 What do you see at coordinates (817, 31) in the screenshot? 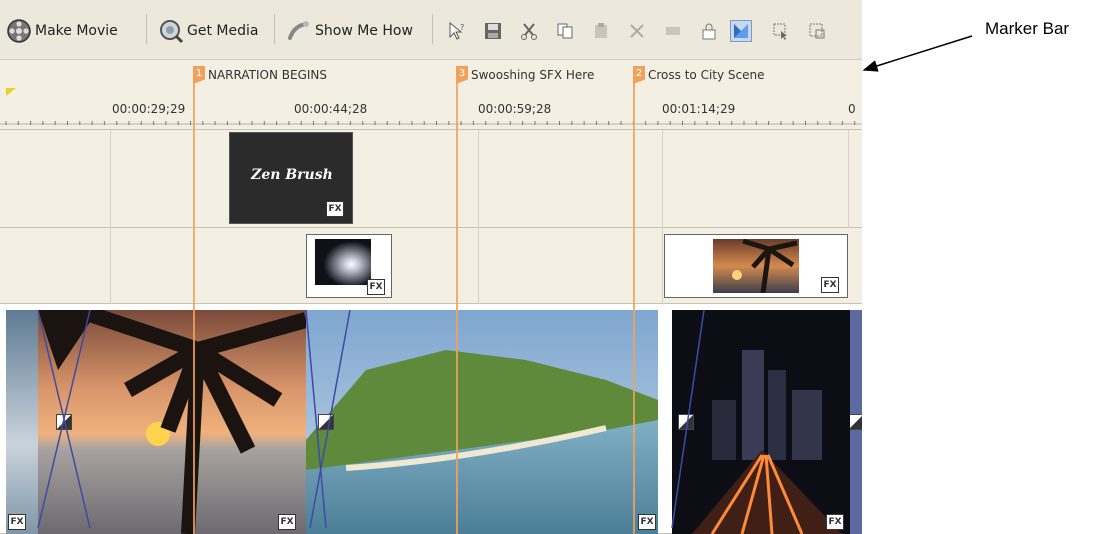
I see `crop-icon` at bounding box center [817, 31].